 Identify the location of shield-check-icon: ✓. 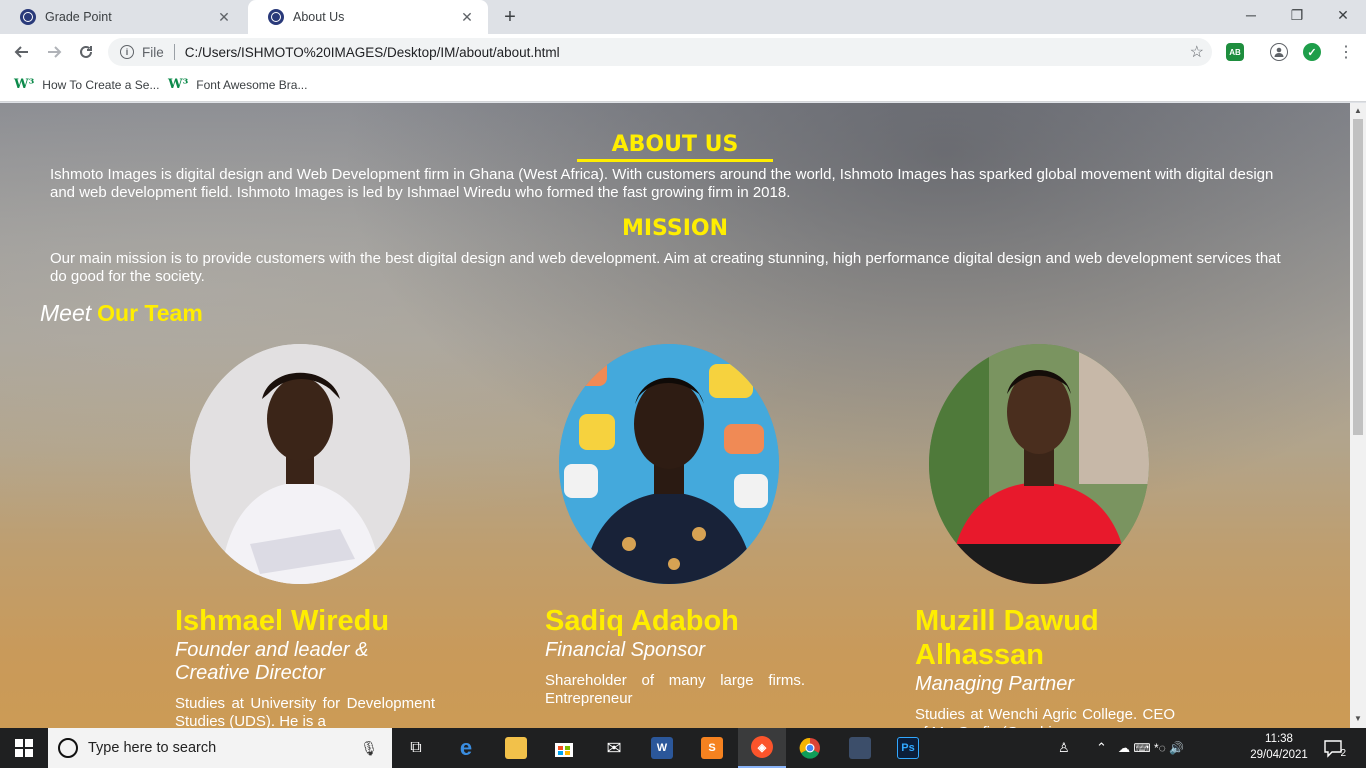
(1312, 52).